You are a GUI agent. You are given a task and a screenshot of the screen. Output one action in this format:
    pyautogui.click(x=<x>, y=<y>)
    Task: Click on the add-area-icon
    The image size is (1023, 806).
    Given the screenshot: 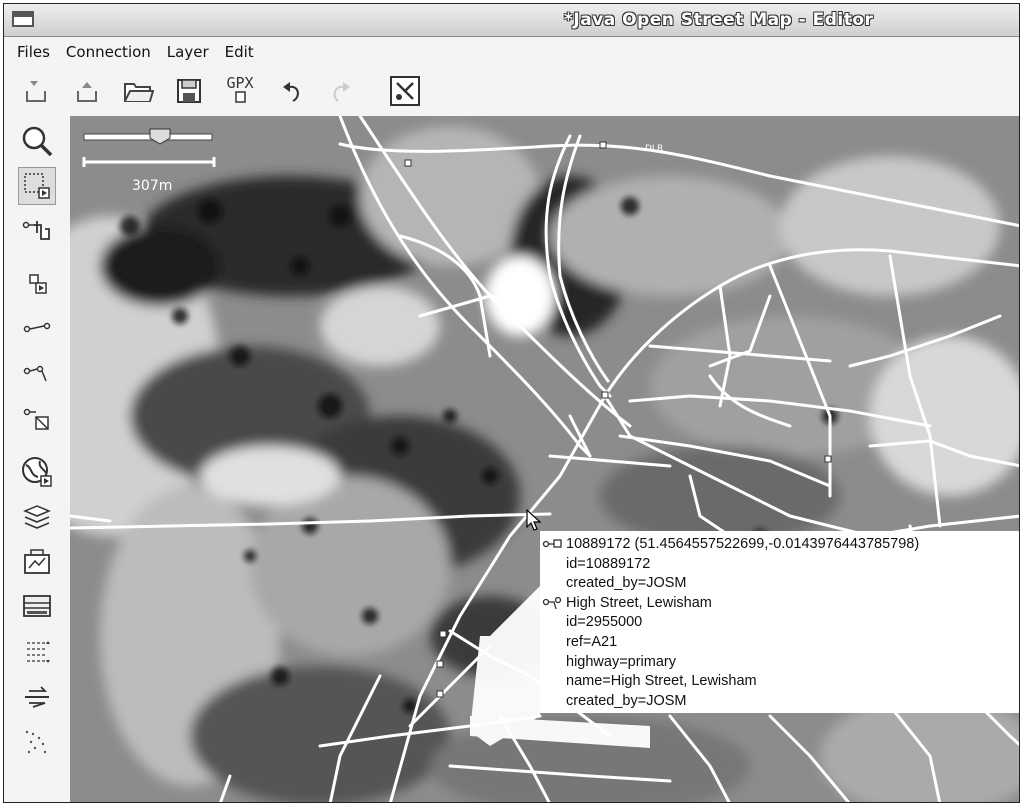 What is the action you would take?
    pyautogui.click(x=36, y=419)
    